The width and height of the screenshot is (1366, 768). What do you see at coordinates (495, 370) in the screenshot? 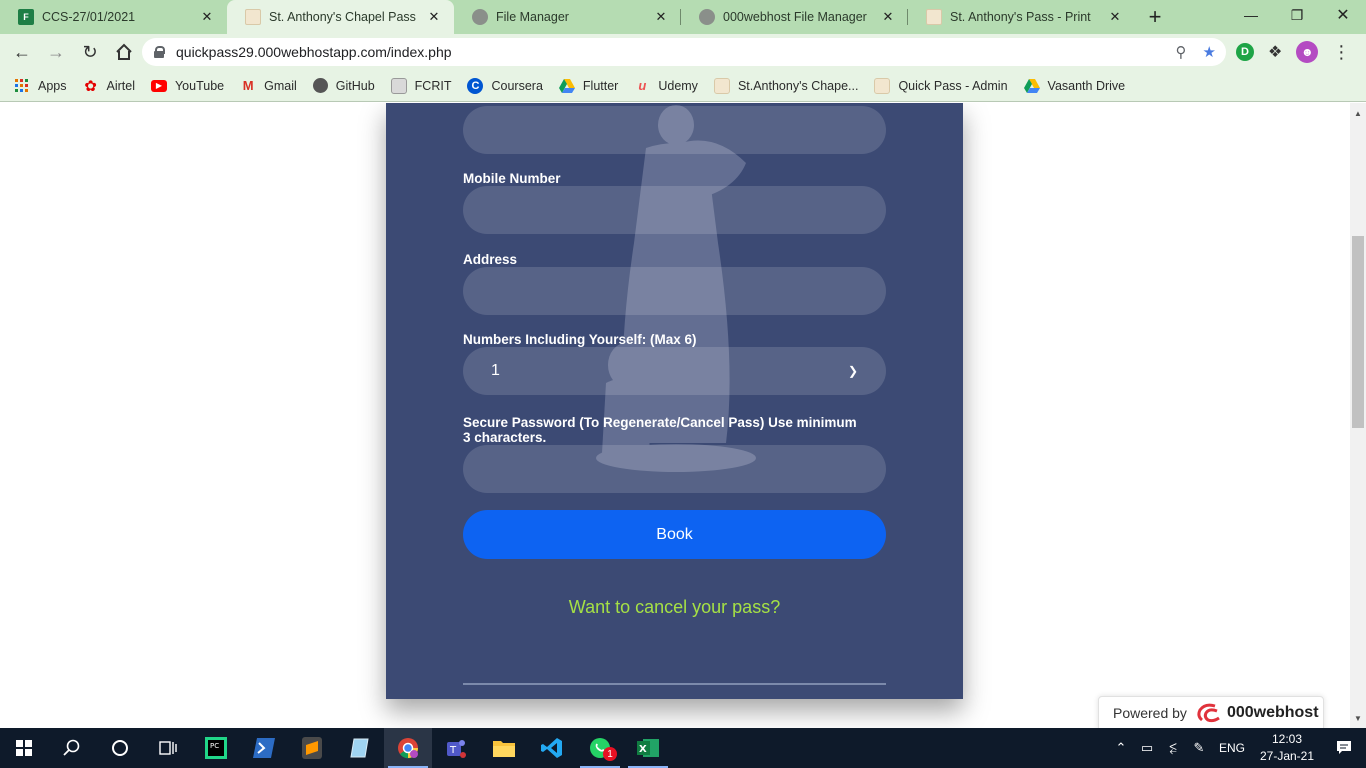
I see `numbers-selected-value: 1` at bounding box center [495, 370].